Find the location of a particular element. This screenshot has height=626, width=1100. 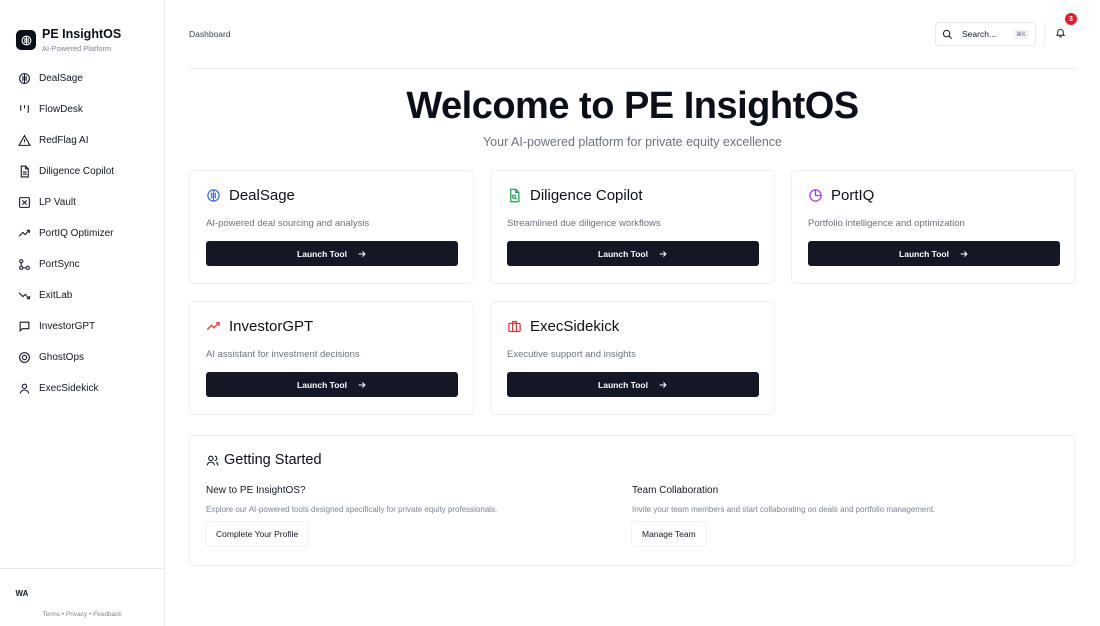

page-title: Welcome to PE InsightOS is located at coordinates (632, 106).